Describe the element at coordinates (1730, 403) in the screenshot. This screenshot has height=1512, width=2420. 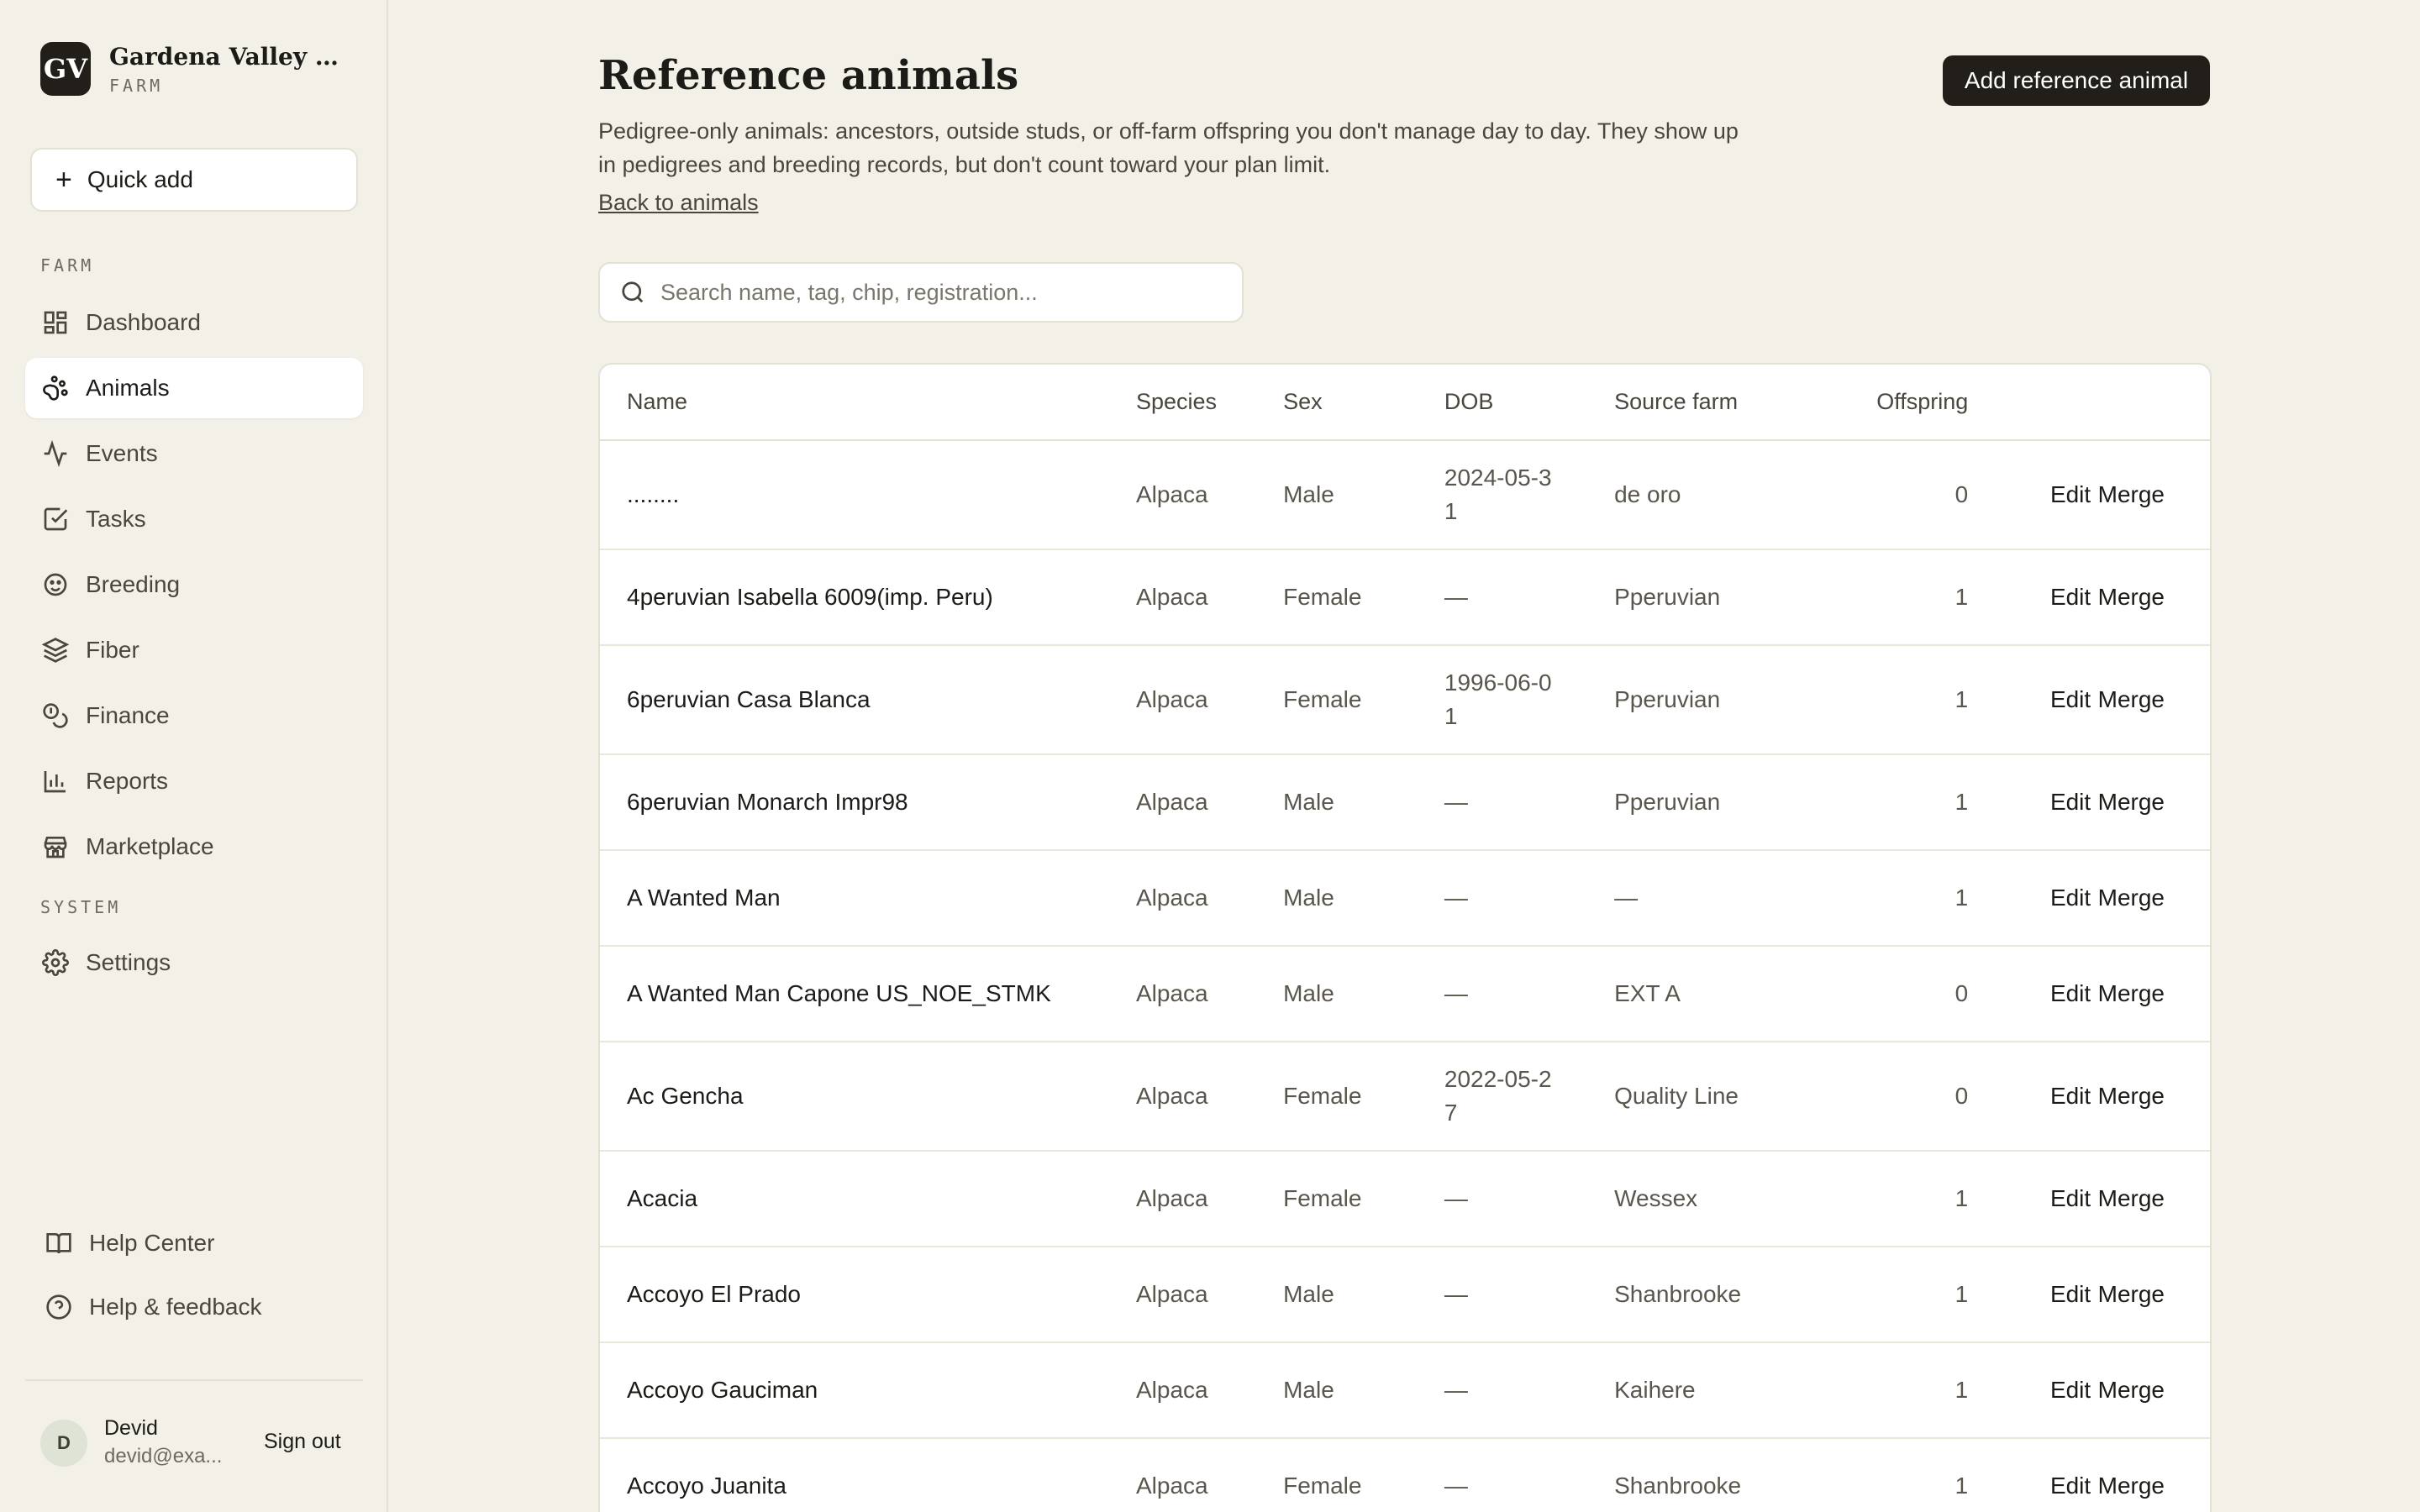
I see `header-source-farm: Source farm` at that location.